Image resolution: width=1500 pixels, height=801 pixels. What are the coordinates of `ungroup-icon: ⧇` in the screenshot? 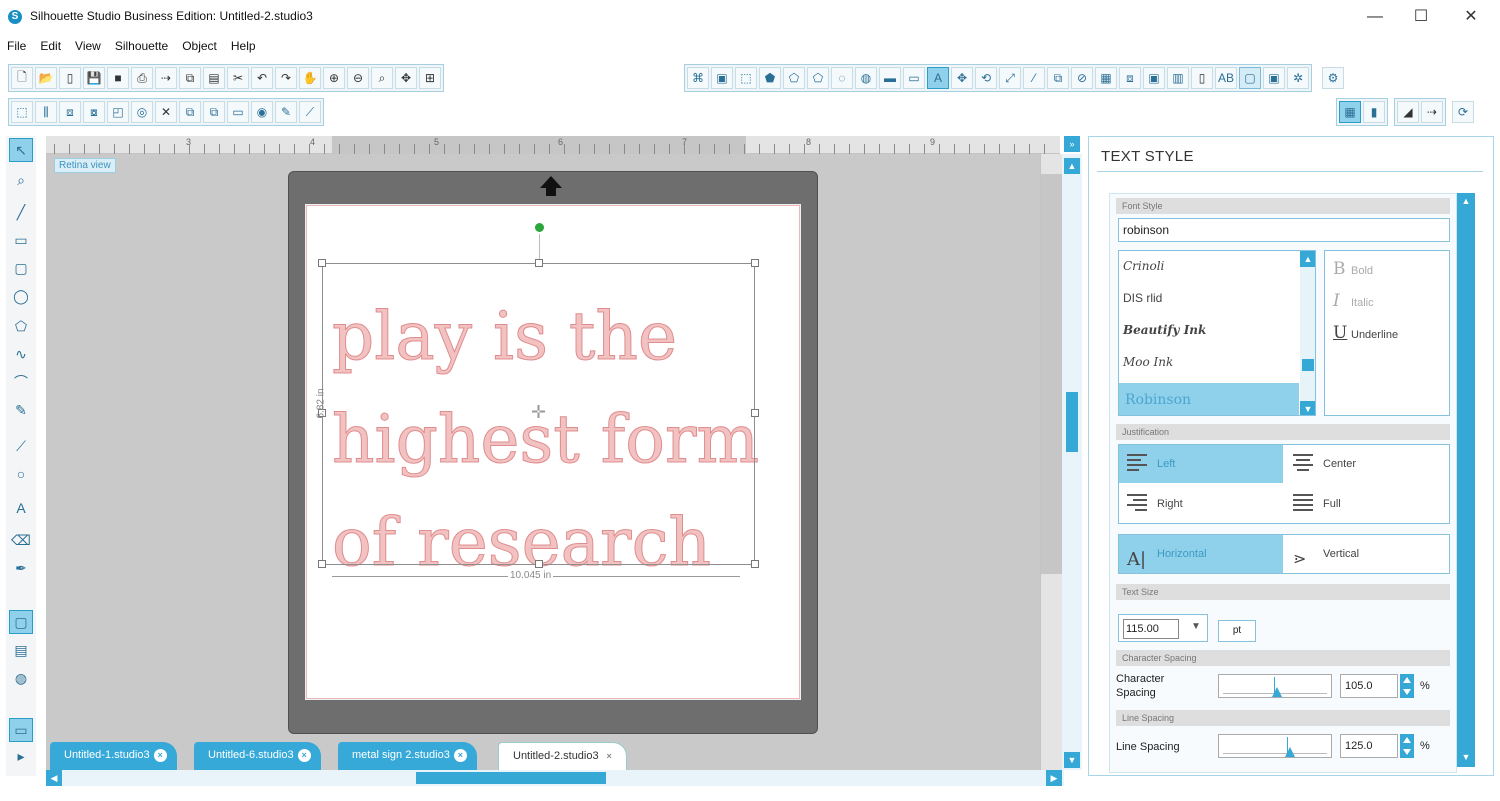 It's located at (94, 112).